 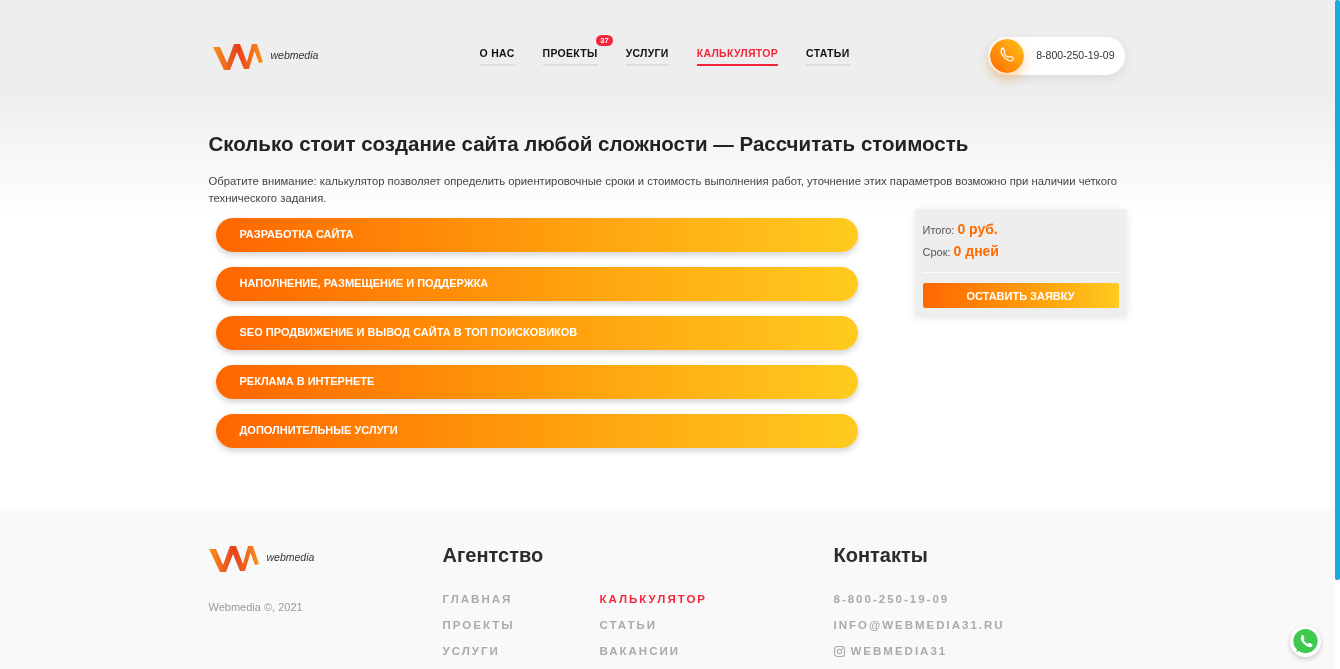 I want to click on section-toggle: РЕКЛАМА В ИНТЕРНЕТЕ, so click(x=536, y=381).